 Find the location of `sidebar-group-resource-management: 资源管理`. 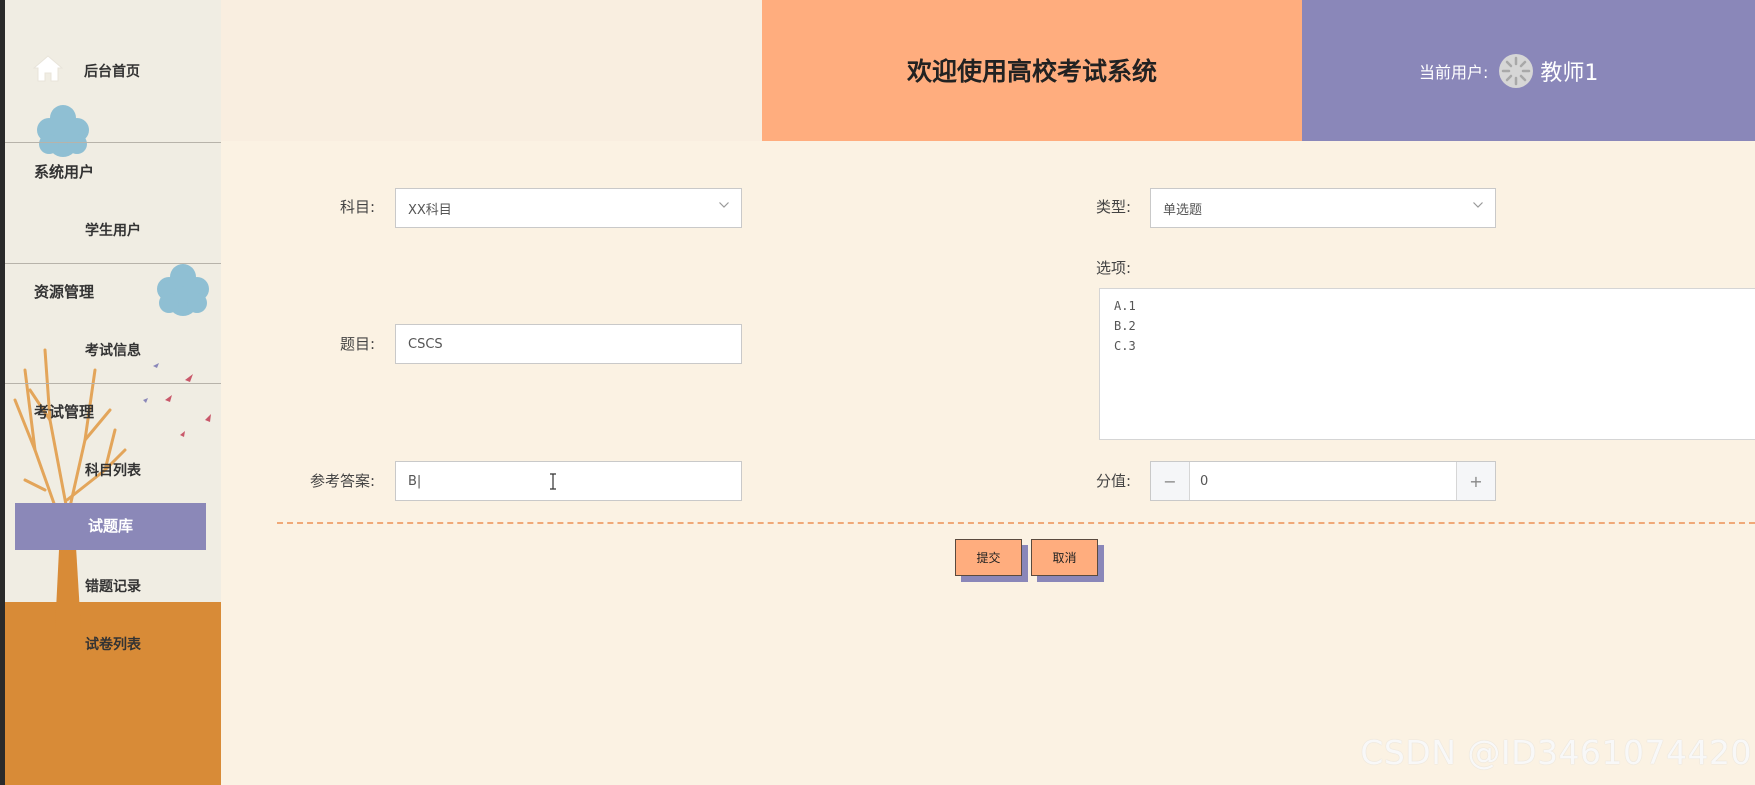

sidebar-group-resource-management: 资源管理 is located at coordinates (64, 291).